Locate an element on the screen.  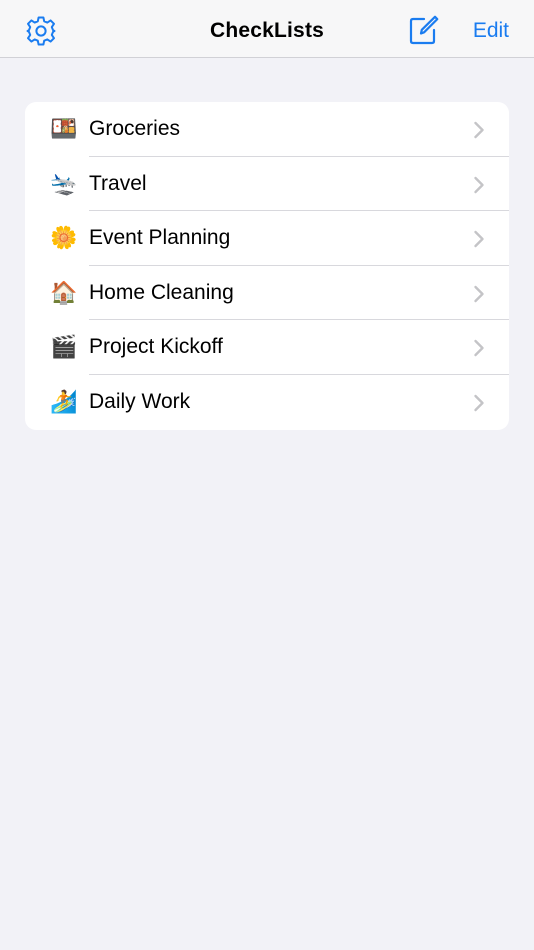
list-item-label: Groceries is located at coordinates (135, 128).